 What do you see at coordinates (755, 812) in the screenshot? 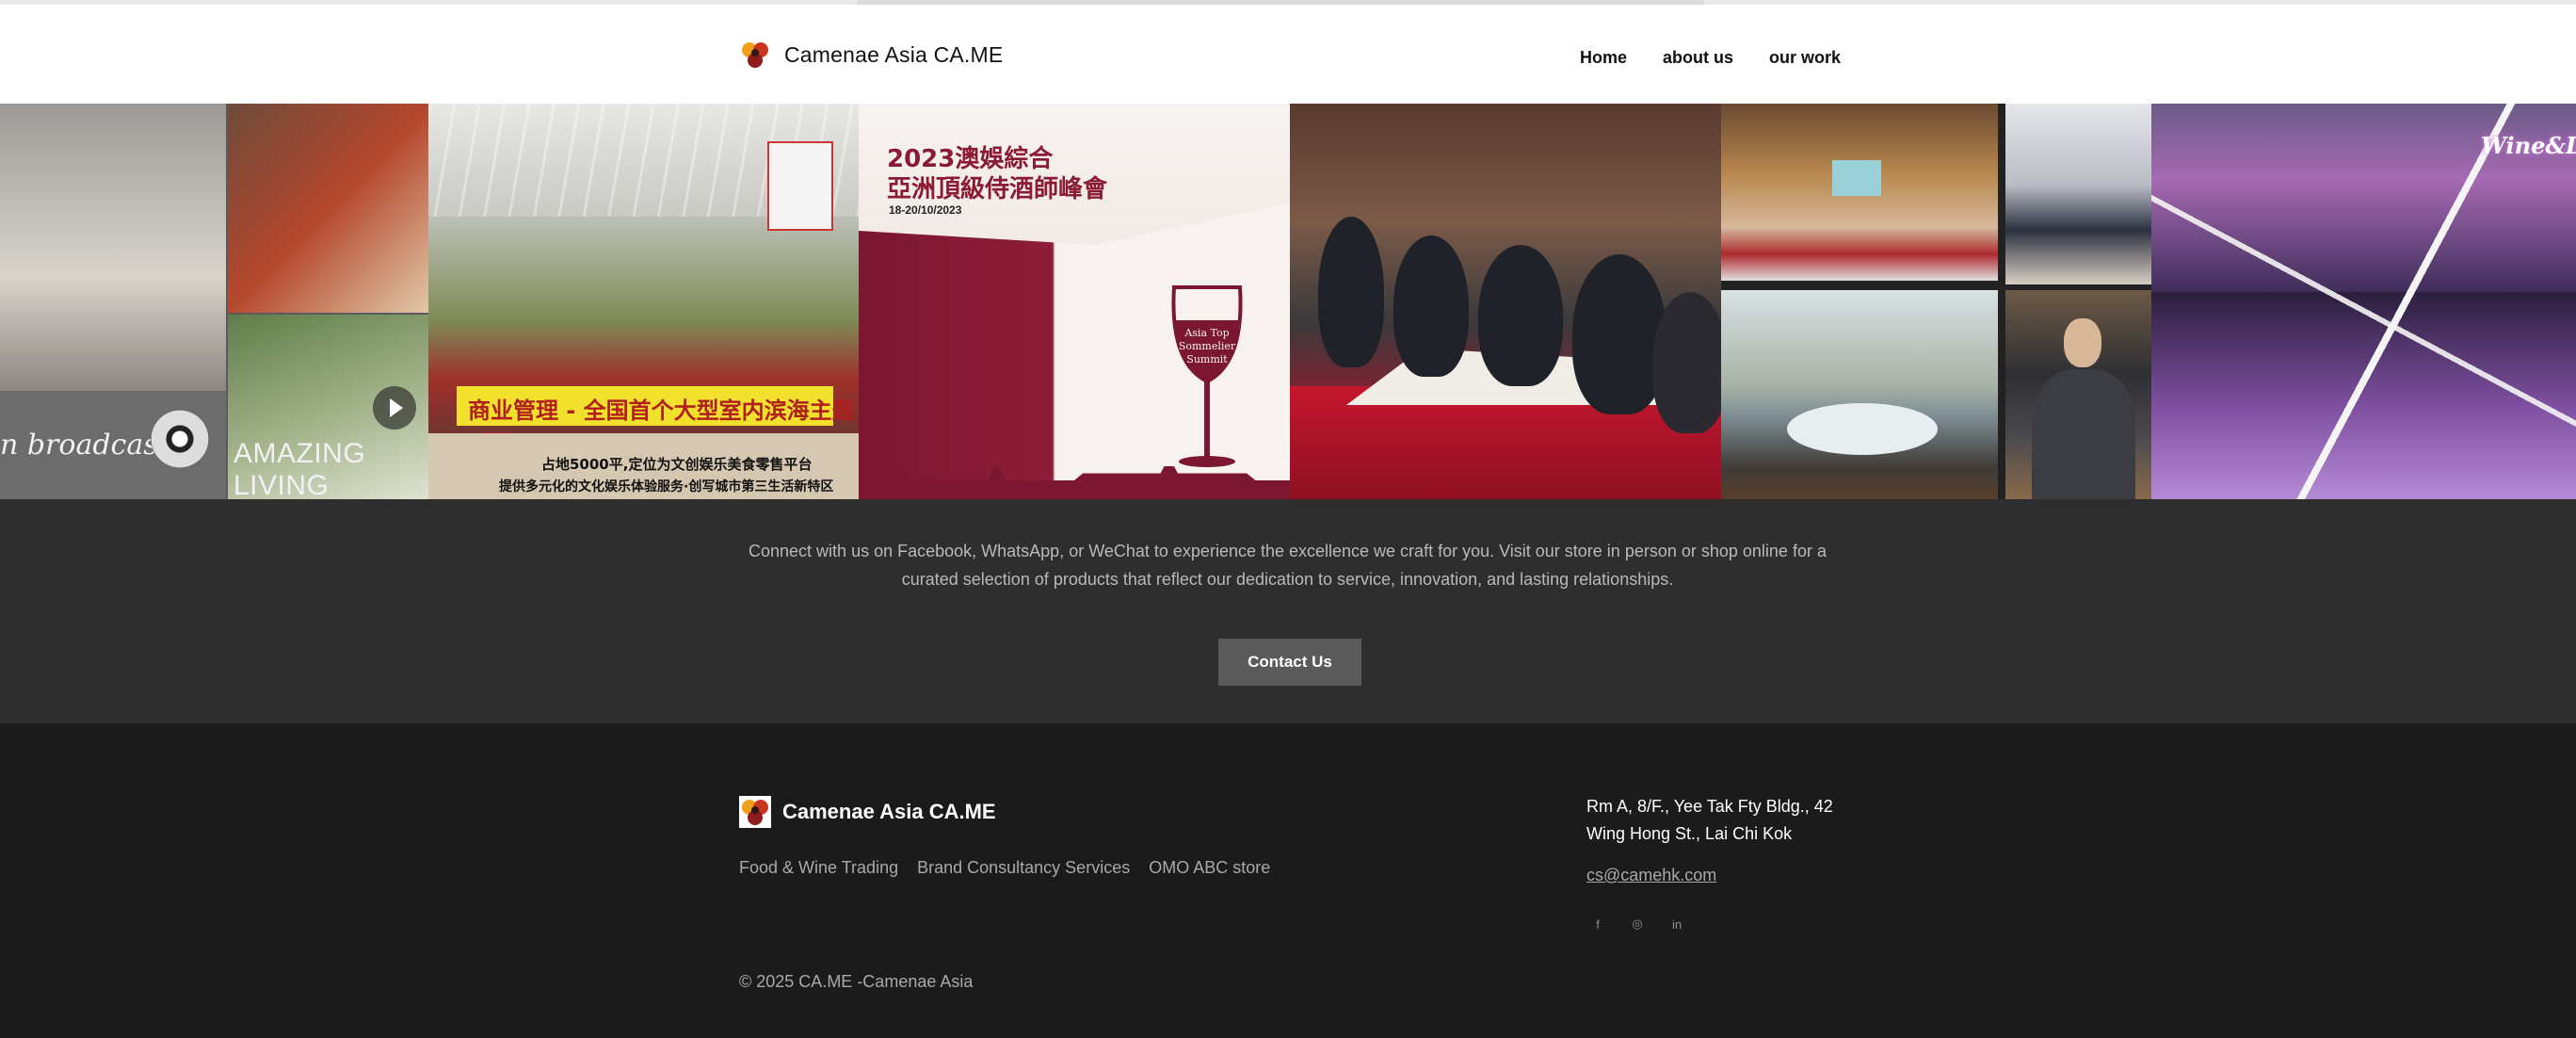
I see `footer-logo-icon` at bounding box center [755, 812].